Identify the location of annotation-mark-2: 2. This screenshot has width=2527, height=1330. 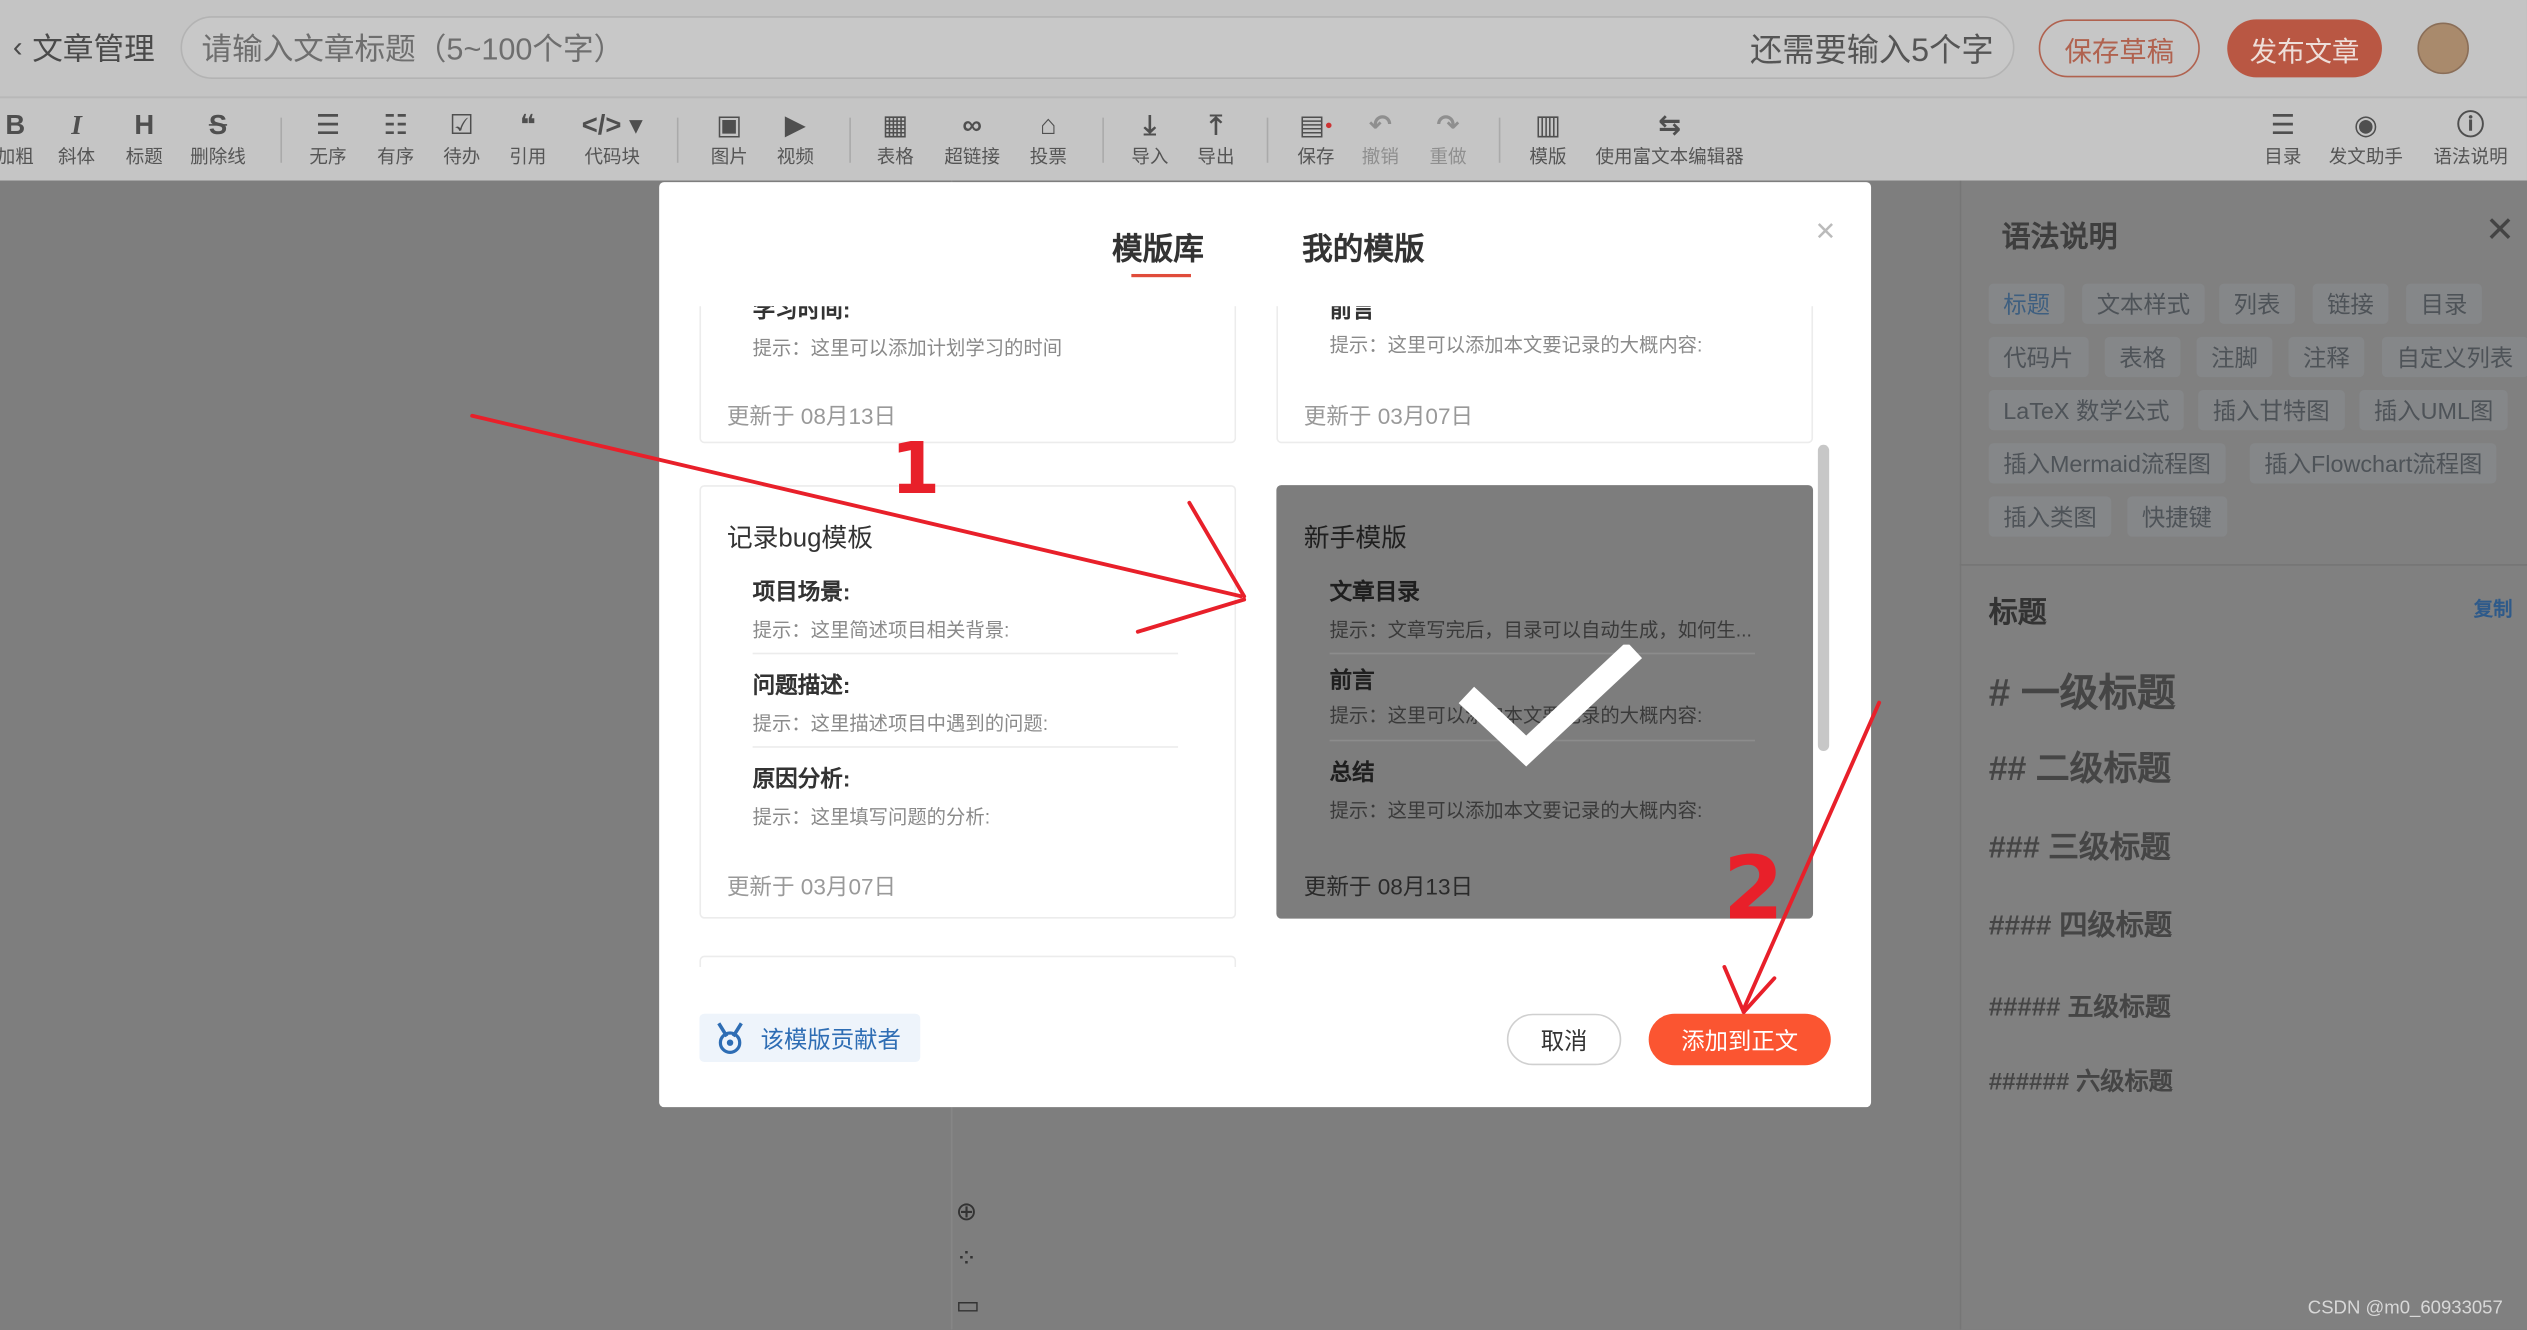
(1753, 889).